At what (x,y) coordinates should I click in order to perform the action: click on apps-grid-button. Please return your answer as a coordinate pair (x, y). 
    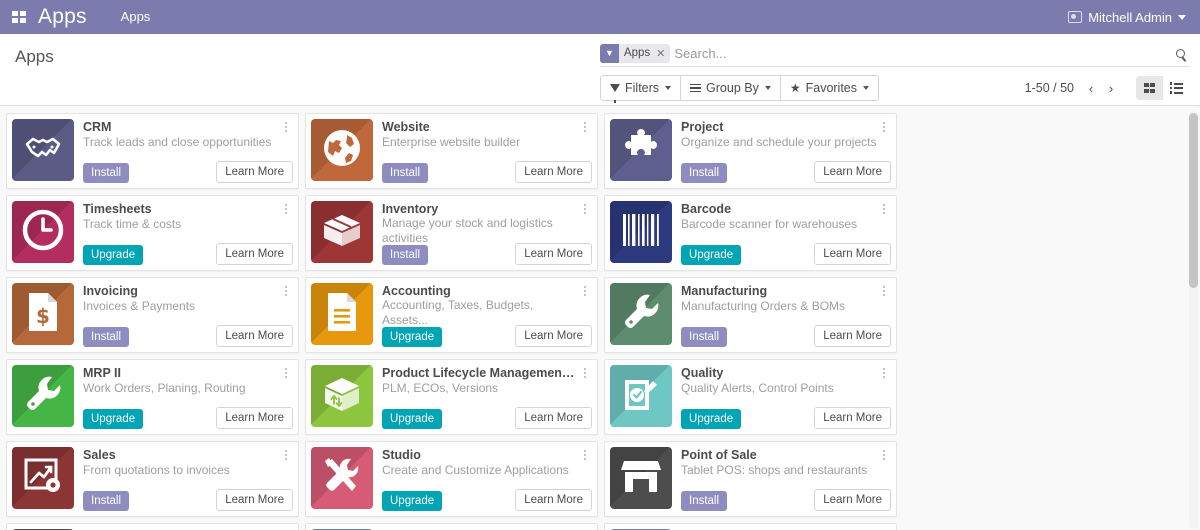
    Looking at the image, I should click on (19, 17).